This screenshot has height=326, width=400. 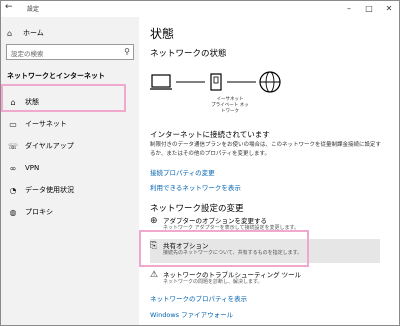 I want to click on windows-firewall-link: Windows ファイアウォール, so click(x=191, y=314).